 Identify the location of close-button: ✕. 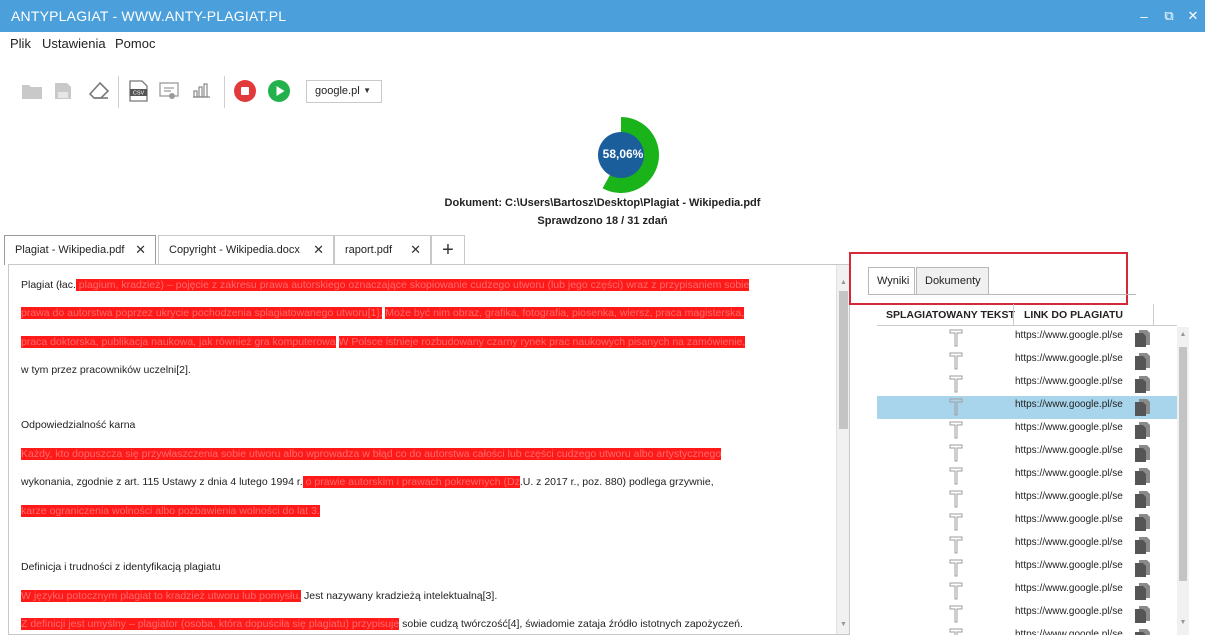
(1193, 16).